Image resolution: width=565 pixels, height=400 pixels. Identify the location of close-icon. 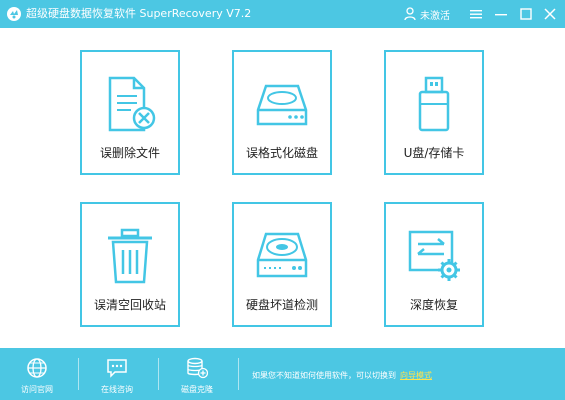
(550, 14).